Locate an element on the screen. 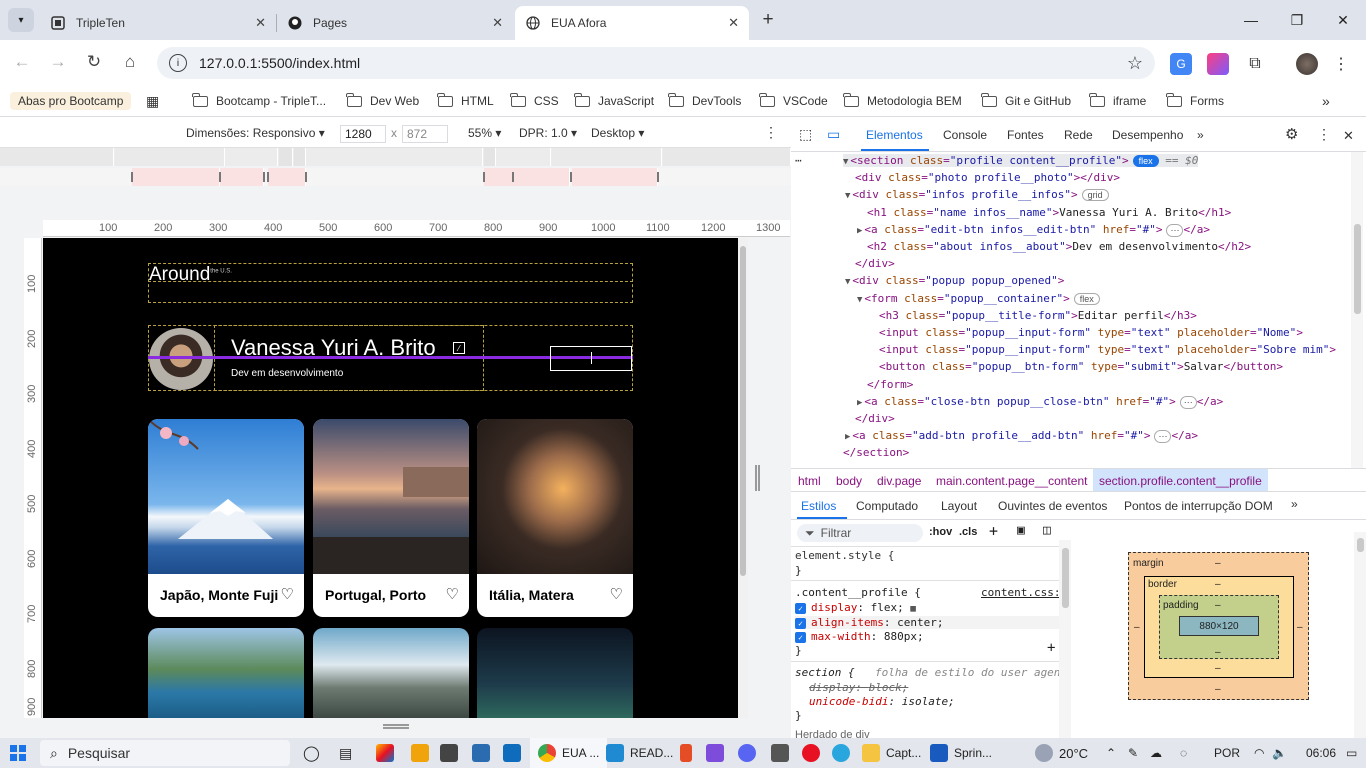  breadcrumb-html: html is located at coordinates (809, 481).